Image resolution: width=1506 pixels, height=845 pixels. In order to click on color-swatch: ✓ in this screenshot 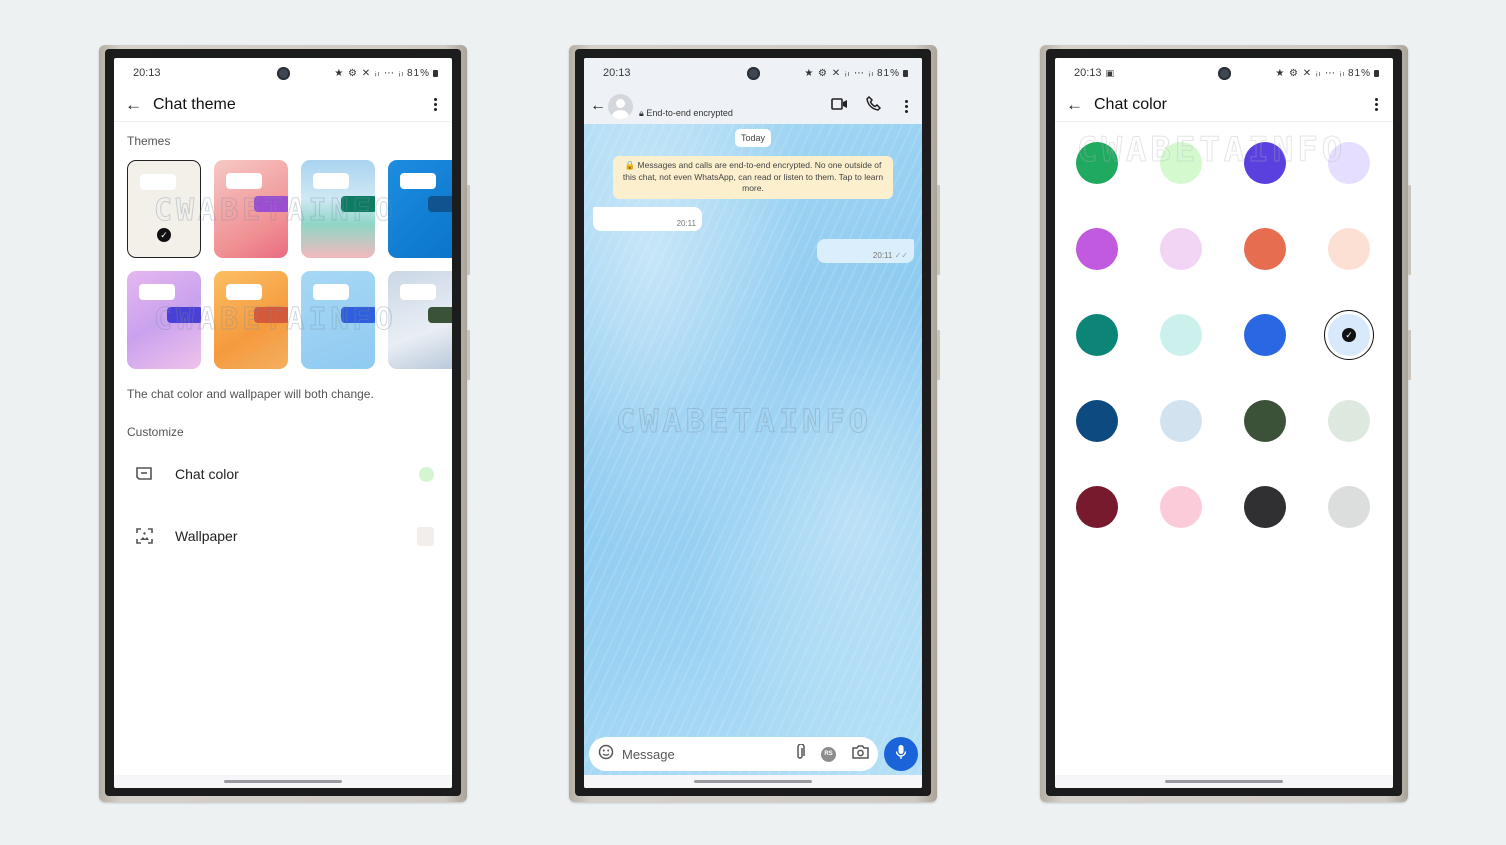, I will do `click(1349, 335)`.